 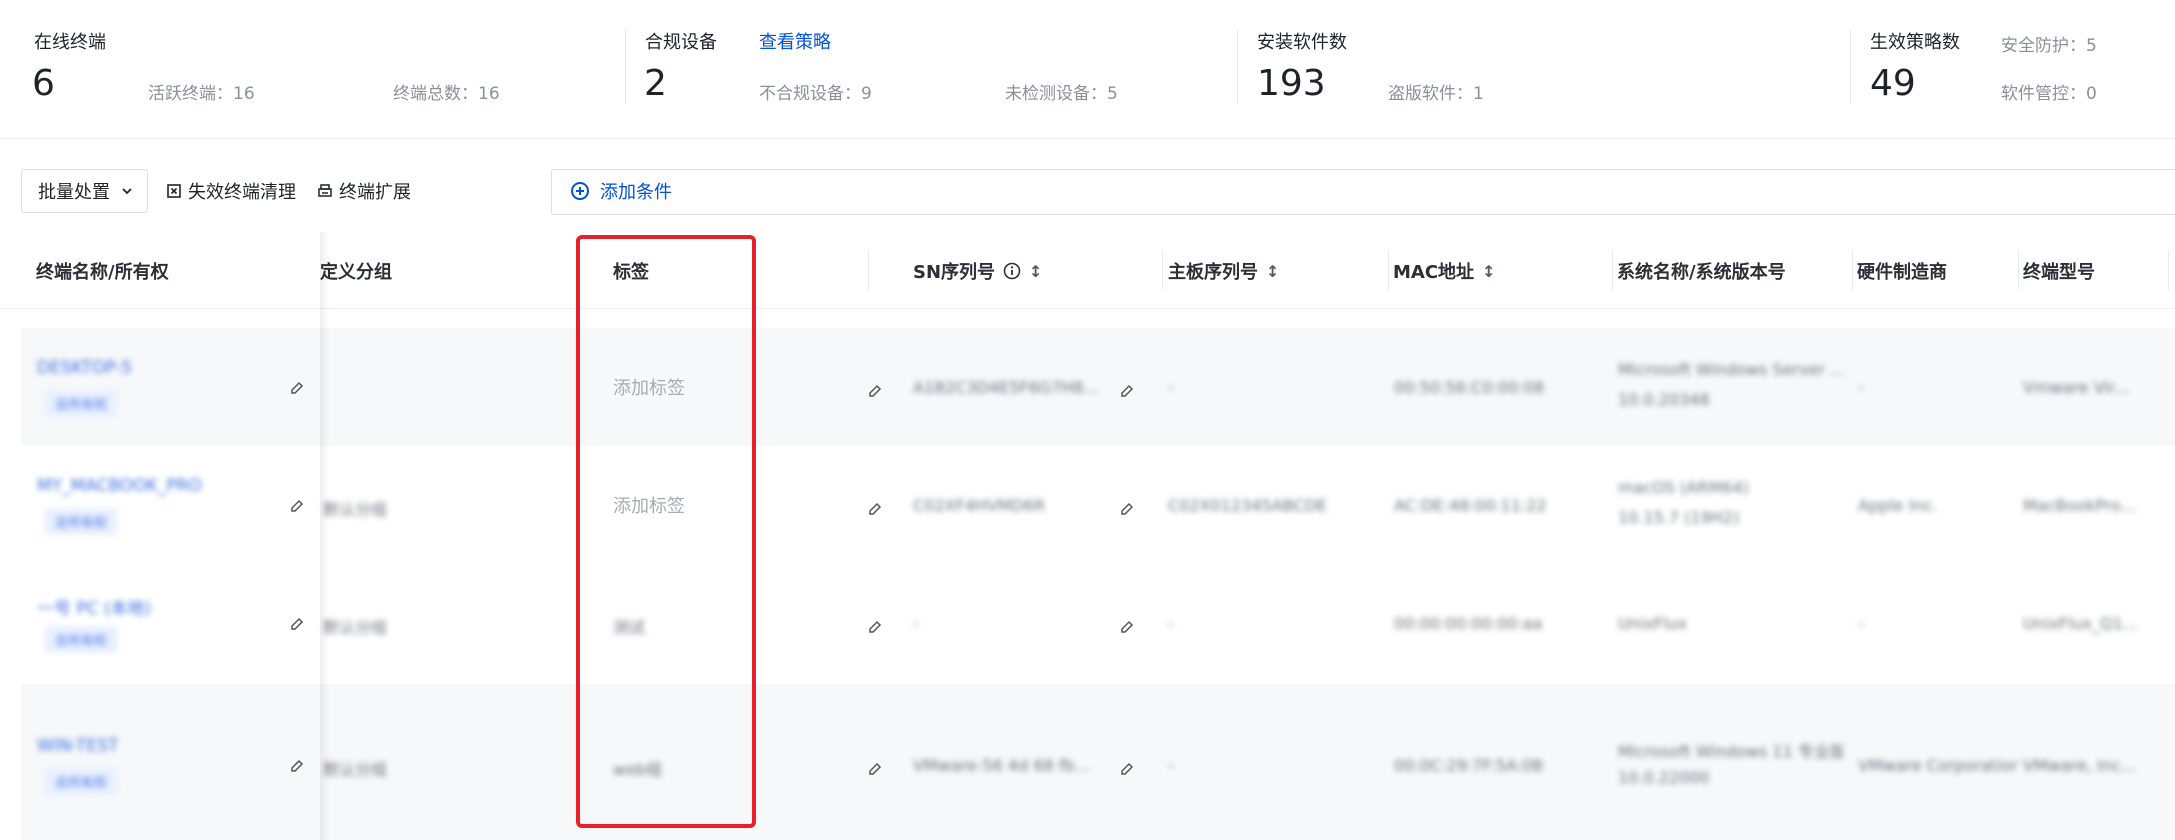 What do you see at coordinates (1469, 387) in the screenshot?
I see `mac-value: 00:50:56:C0:00:08` at bounding box center [1469, 387].